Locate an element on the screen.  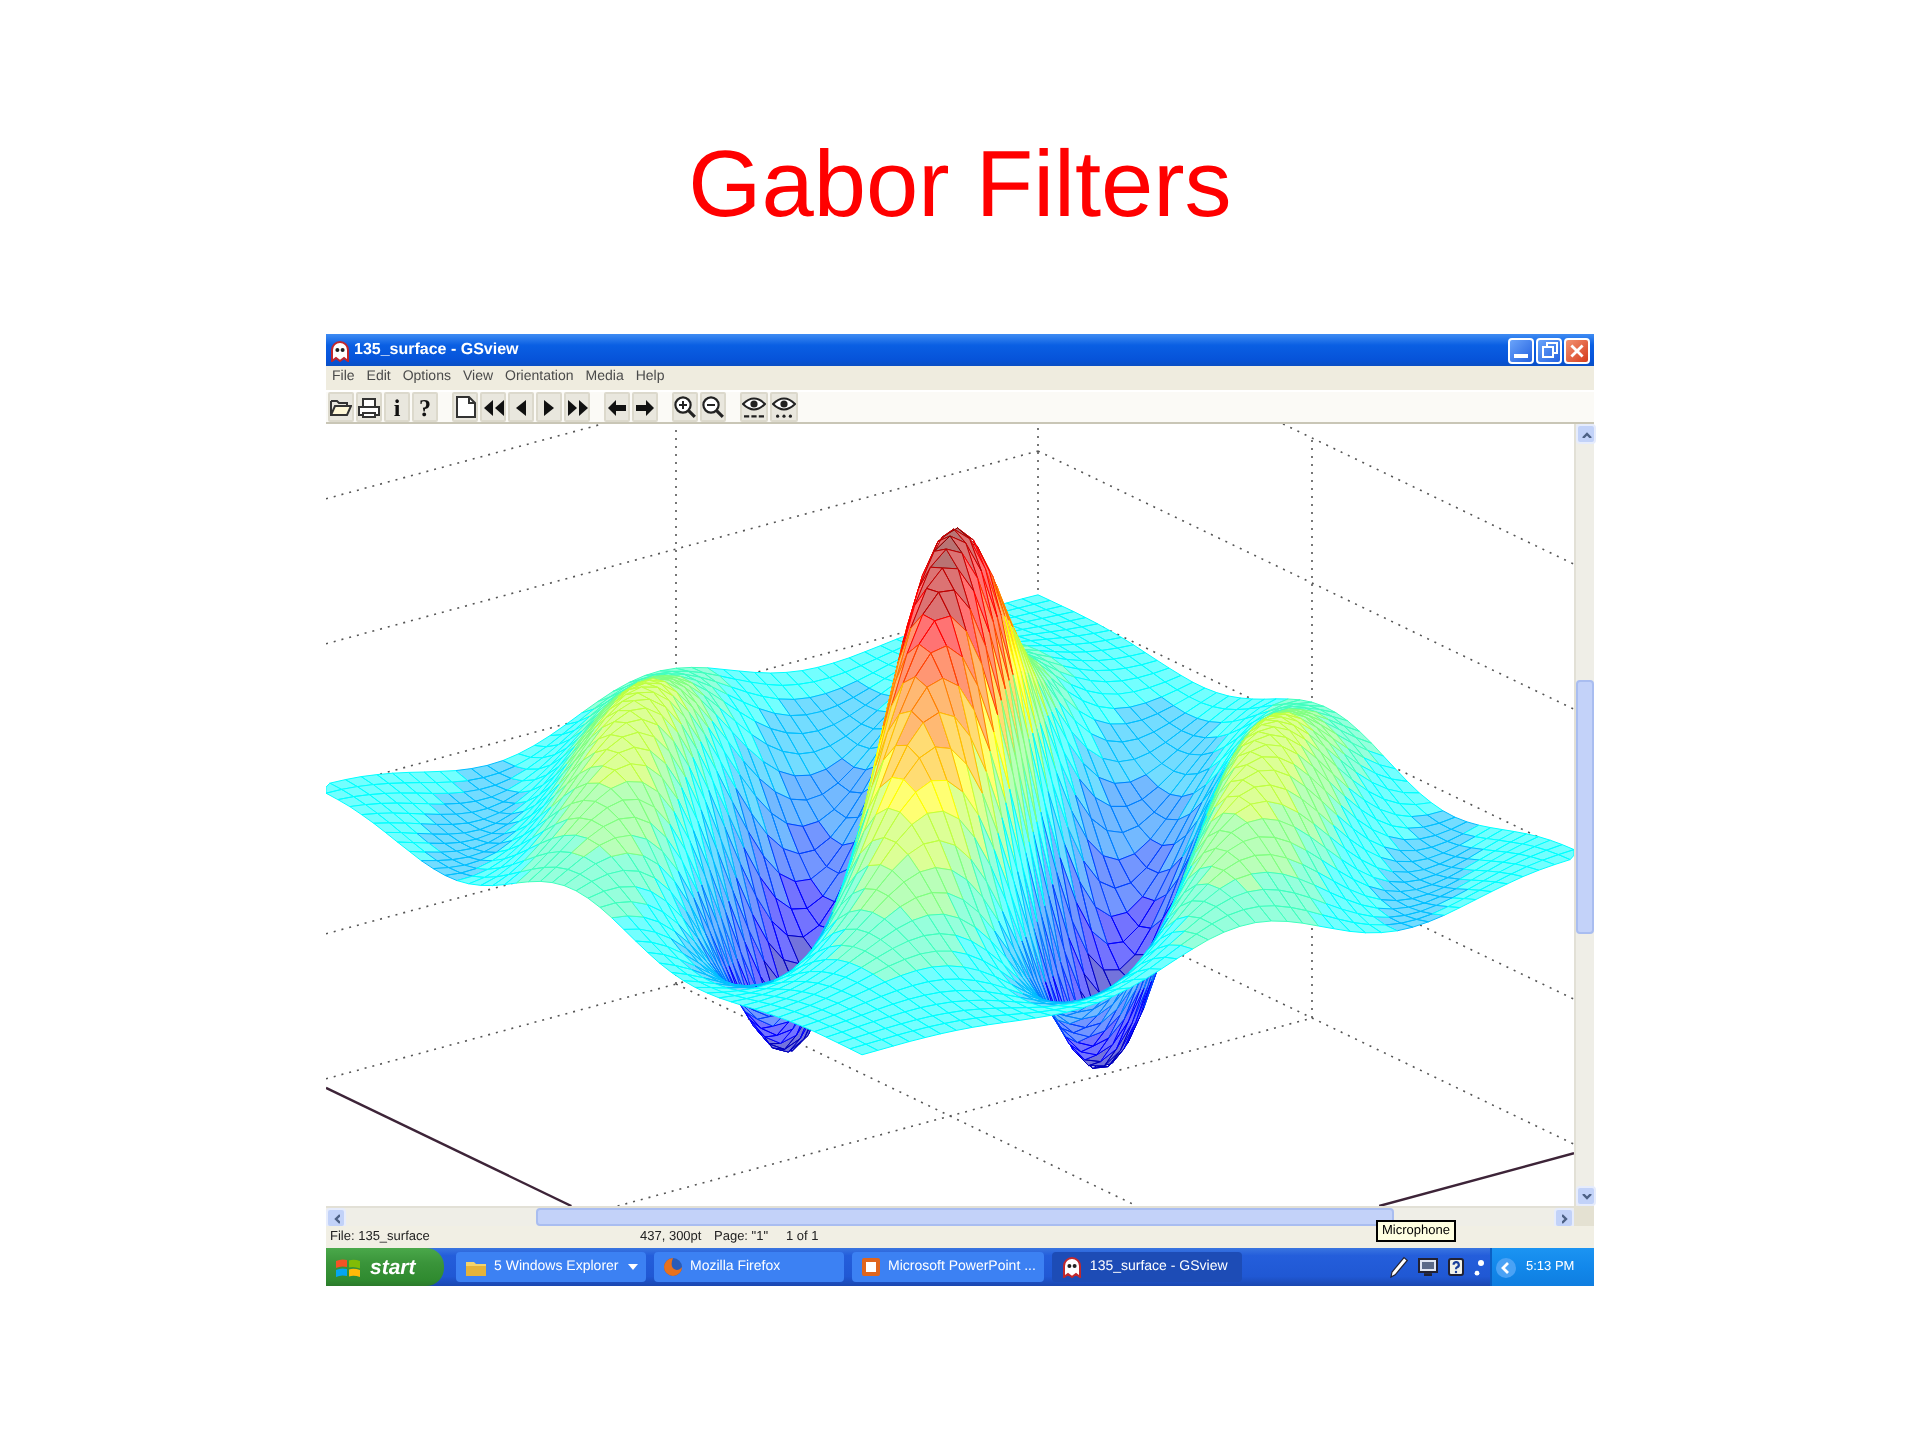
back-button is located at coordinates (617, 407).